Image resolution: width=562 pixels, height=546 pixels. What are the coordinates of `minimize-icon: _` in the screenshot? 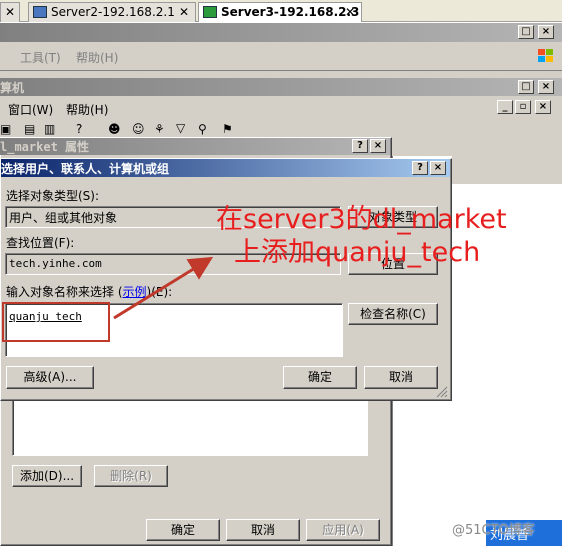 It's located at (505, 107).